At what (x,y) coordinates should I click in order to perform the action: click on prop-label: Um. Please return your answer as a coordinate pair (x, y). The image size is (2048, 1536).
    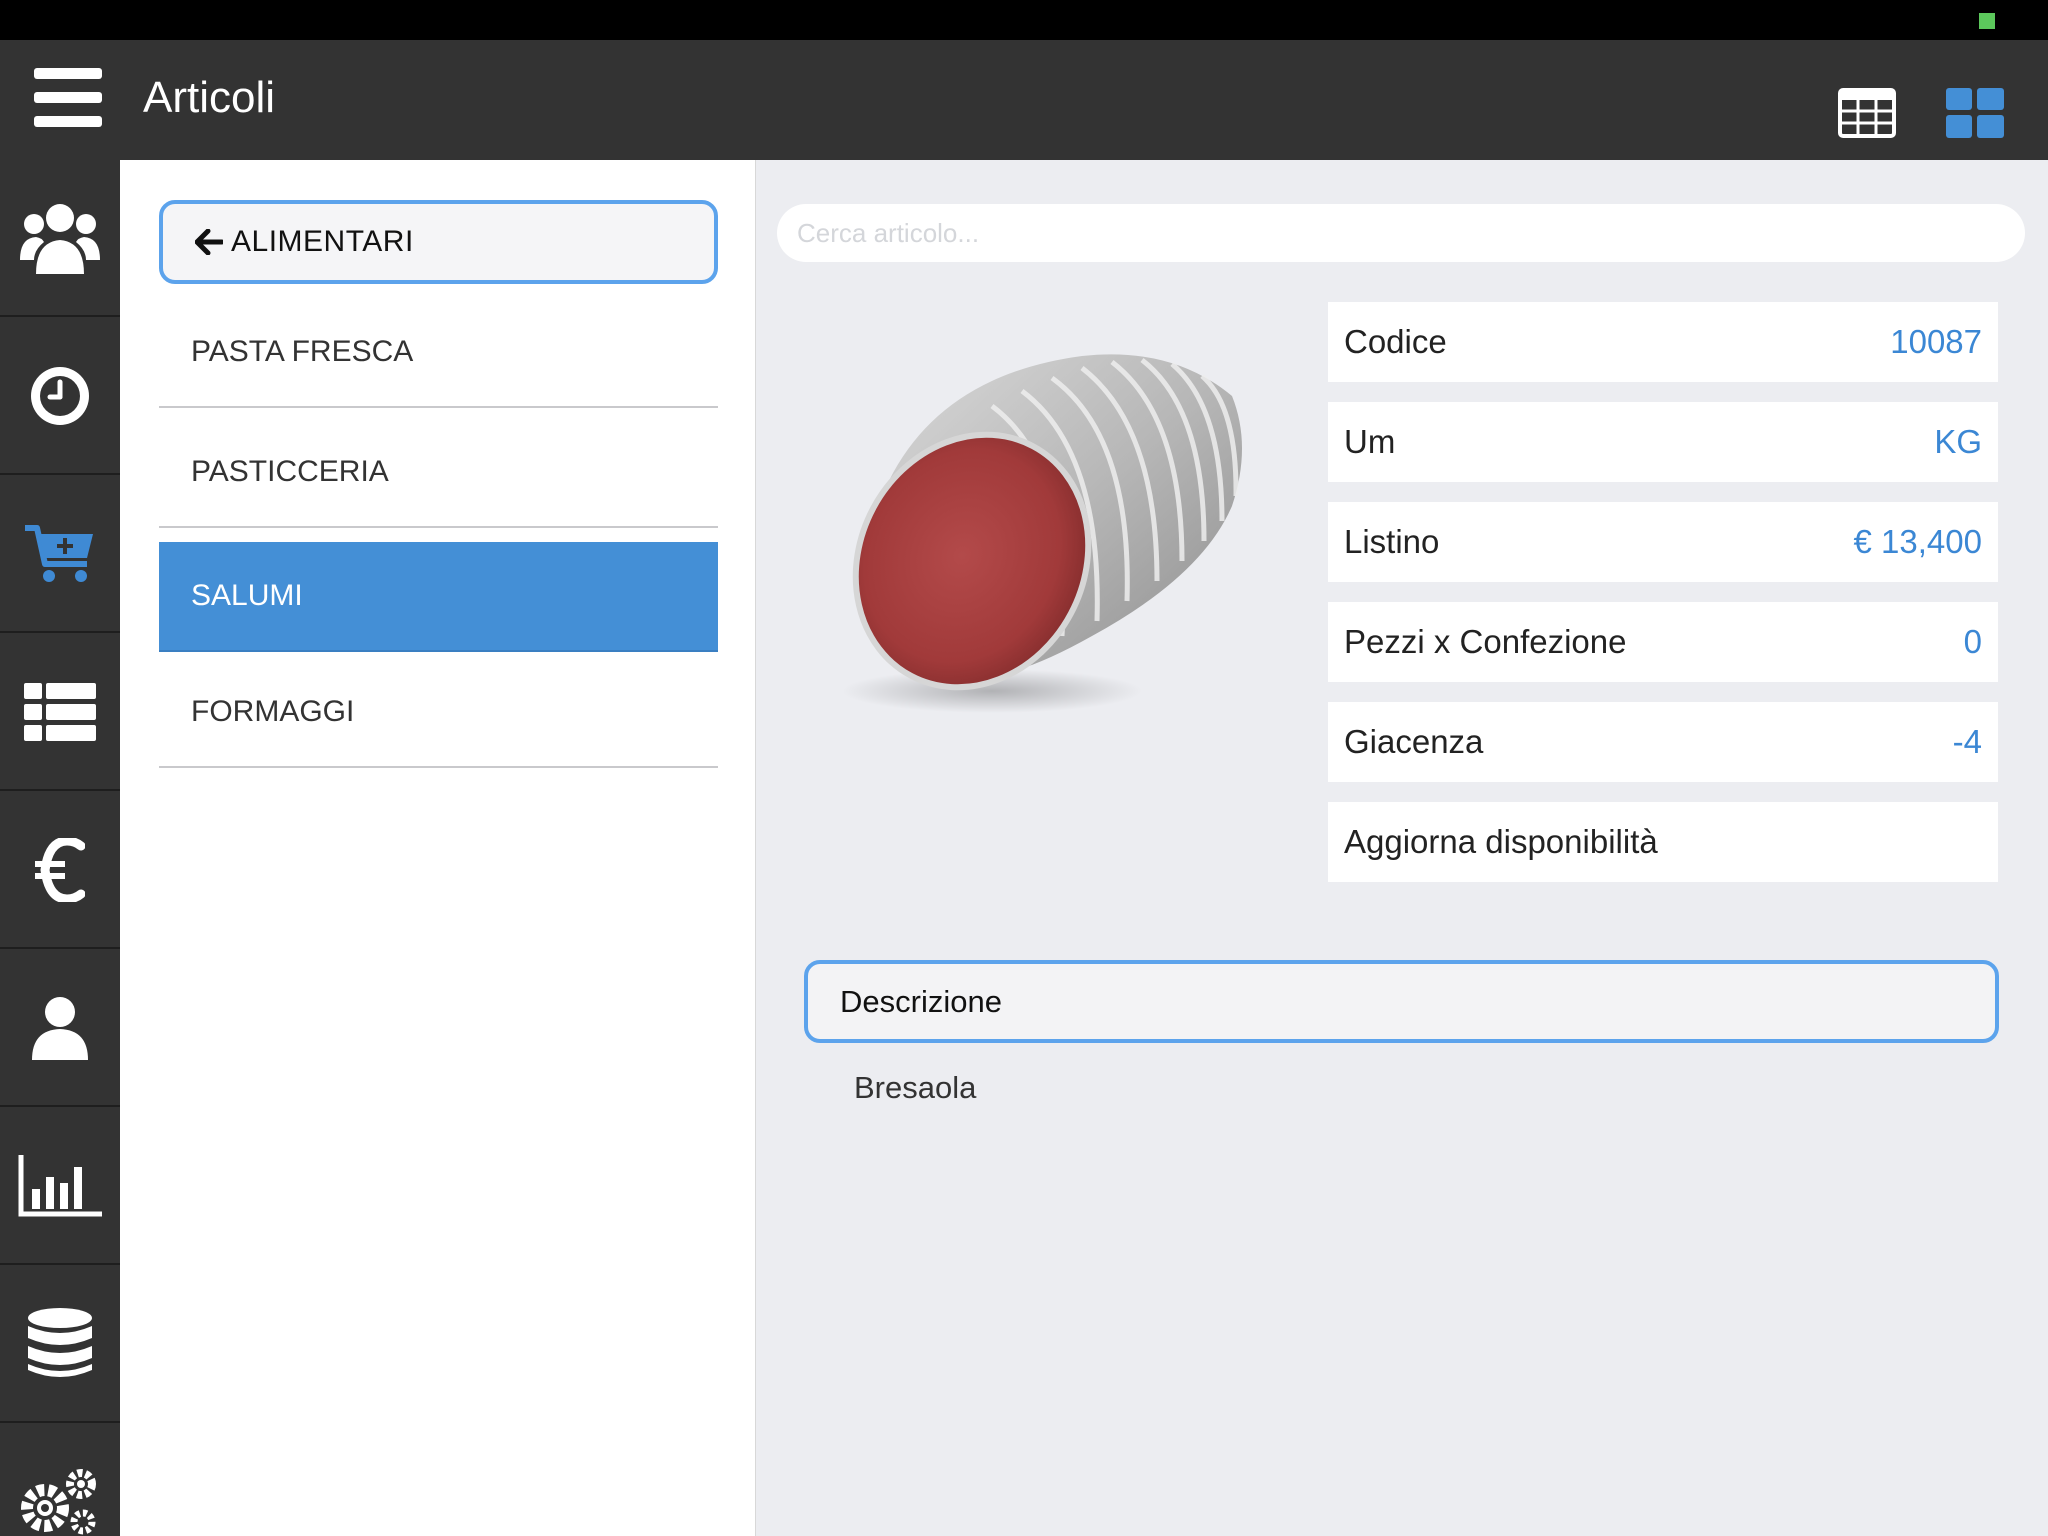
    Looking at the image, I should click on (1370, 441).